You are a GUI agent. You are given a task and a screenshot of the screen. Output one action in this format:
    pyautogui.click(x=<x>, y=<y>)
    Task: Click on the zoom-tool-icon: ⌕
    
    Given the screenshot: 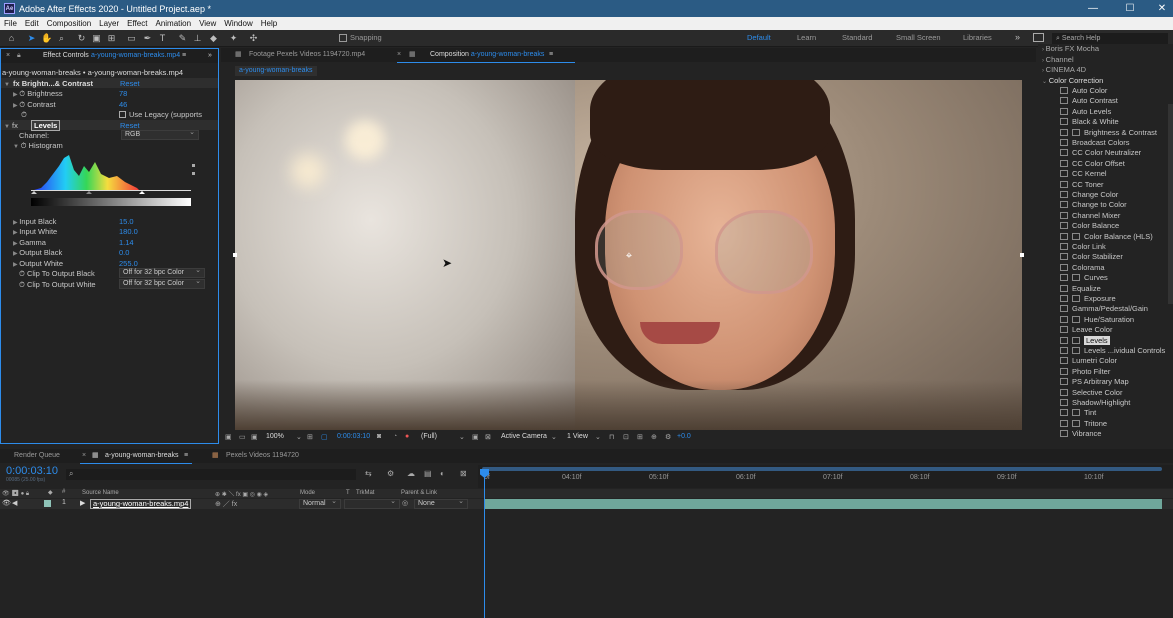 What is the action you would take?
    pyautogui.click(x=61, y=38)
    